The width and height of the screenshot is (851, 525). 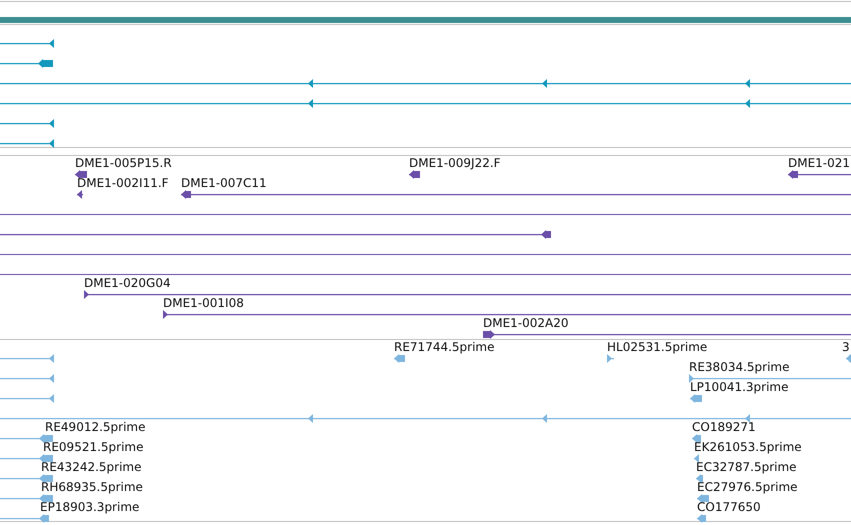 What do you see at coordinates (93, 447) in the screenshot?
I see `feature-label: RE09521.5prime` at bounding box center [93, 447].